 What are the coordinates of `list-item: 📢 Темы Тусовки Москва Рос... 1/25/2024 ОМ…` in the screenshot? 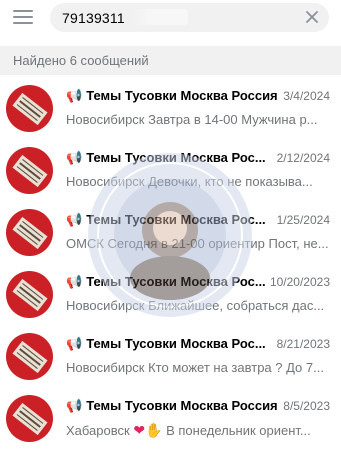 It's located at (170, 230).